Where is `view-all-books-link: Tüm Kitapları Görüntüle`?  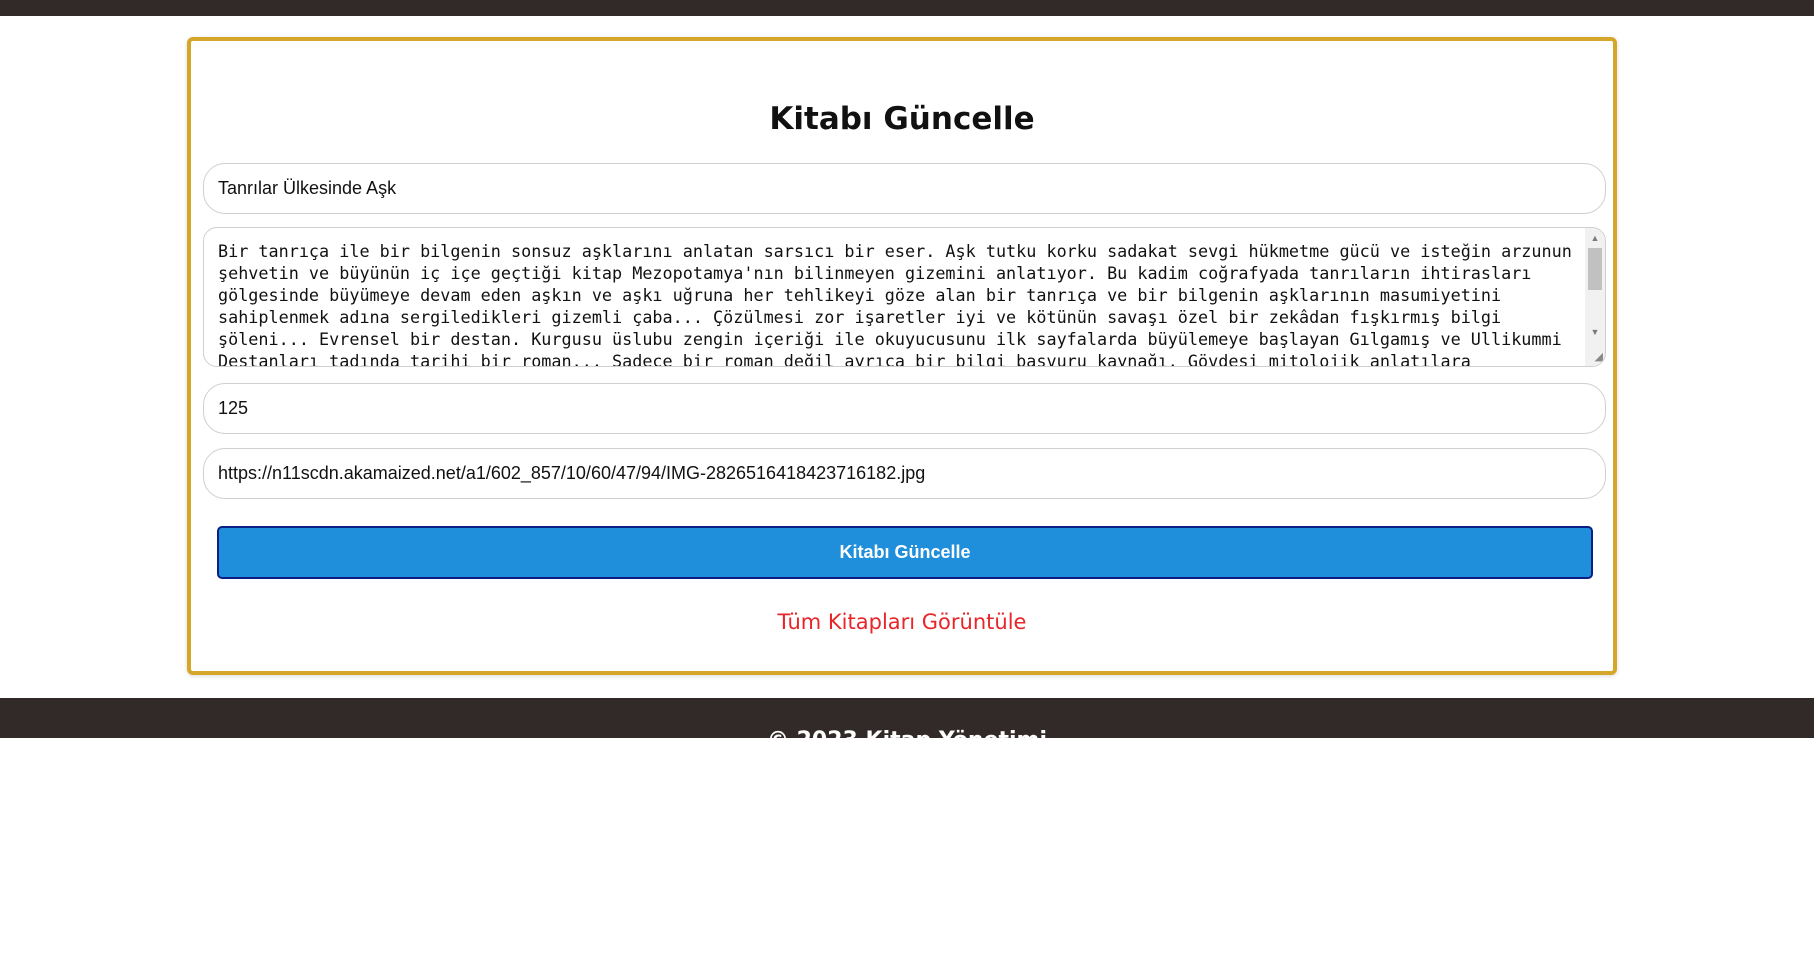
view-all-books-link: Tüm Kitapları Görüntüle is located at coordinates (902, 622).